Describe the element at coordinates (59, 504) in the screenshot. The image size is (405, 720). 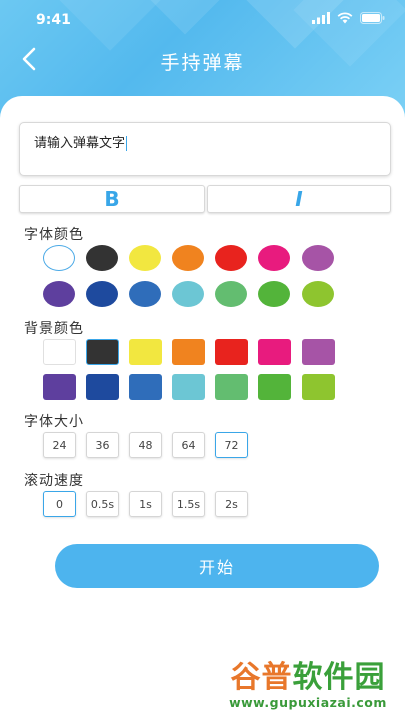
I see `scroll-speed-option: 0` at that location.